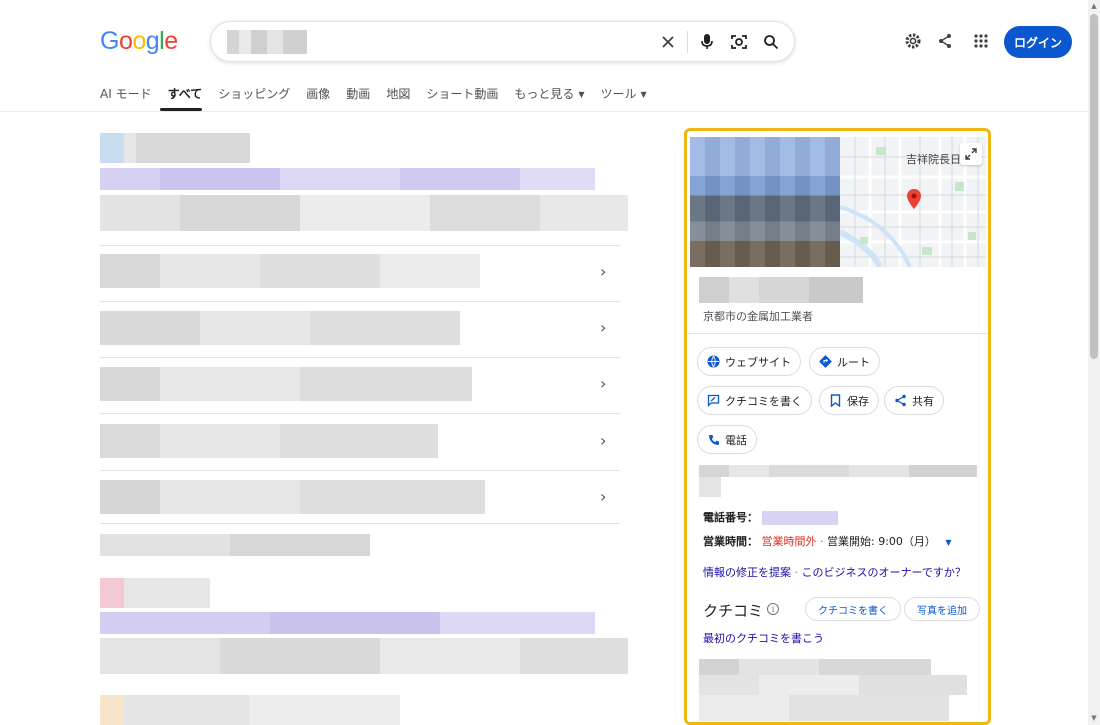 The image size is (1100, 725). I want to click on save-label: 保存, so click(858, 401).